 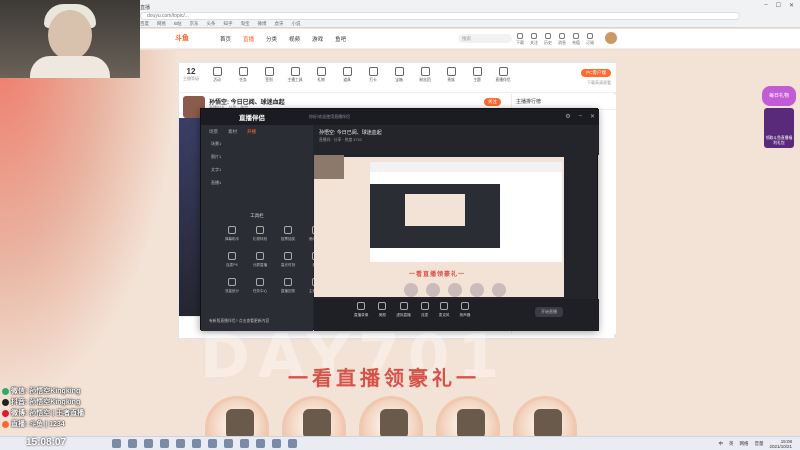 I want to click on start-icon, so click(x=116, y=443).